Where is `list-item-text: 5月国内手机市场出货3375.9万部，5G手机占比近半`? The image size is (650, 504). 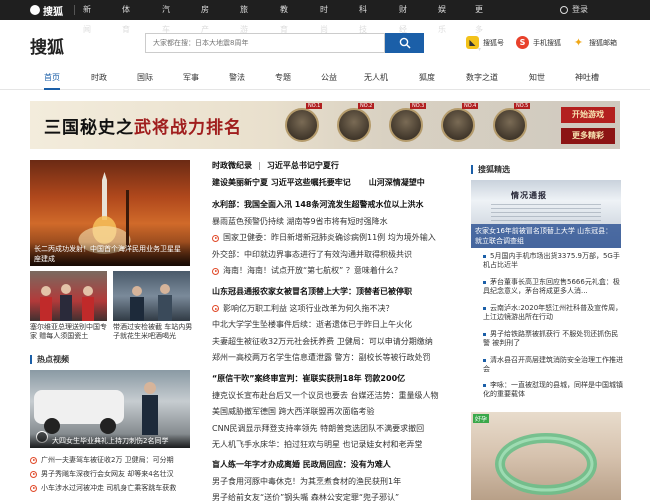
list-item-text: 5月国内手机市场出货3375.9万部，5G手机占比近半 is located at coordinates (551, 260).